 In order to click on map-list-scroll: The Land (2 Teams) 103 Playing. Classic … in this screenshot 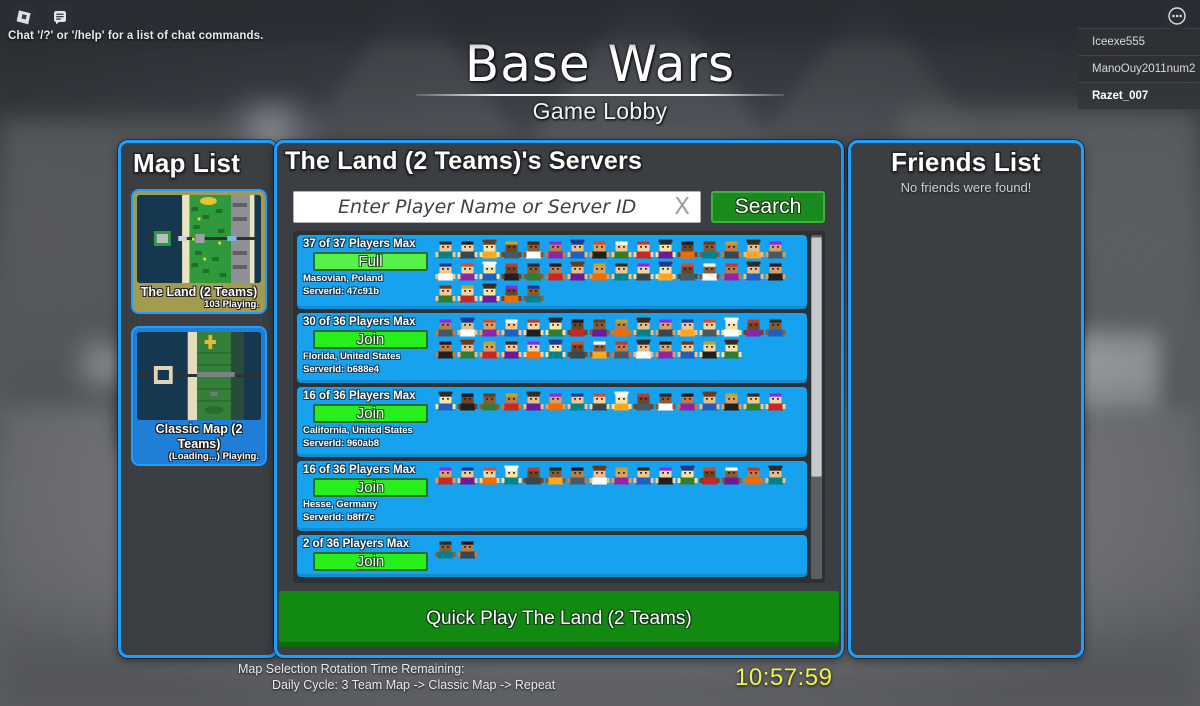, I will do `click(199, 418)`.